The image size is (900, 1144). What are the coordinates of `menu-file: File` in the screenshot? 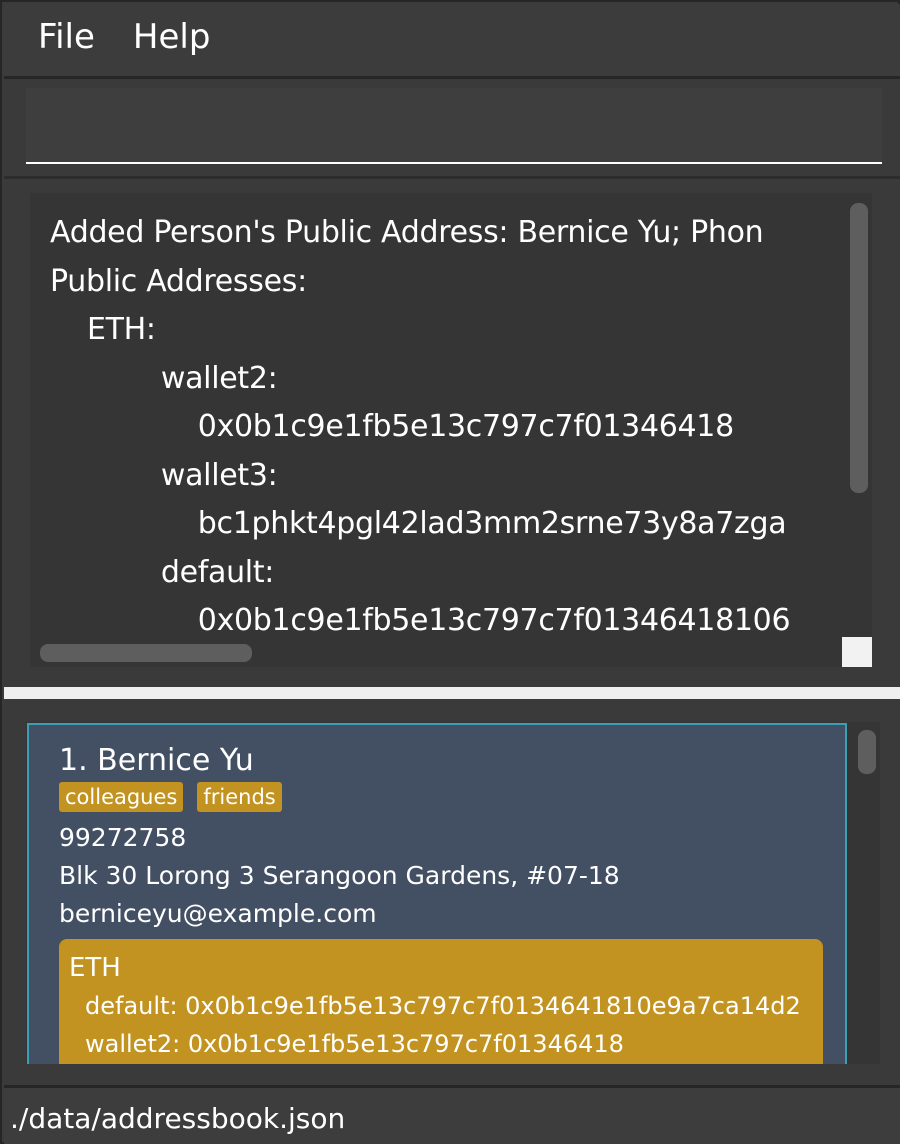 It's located at (59, 37).